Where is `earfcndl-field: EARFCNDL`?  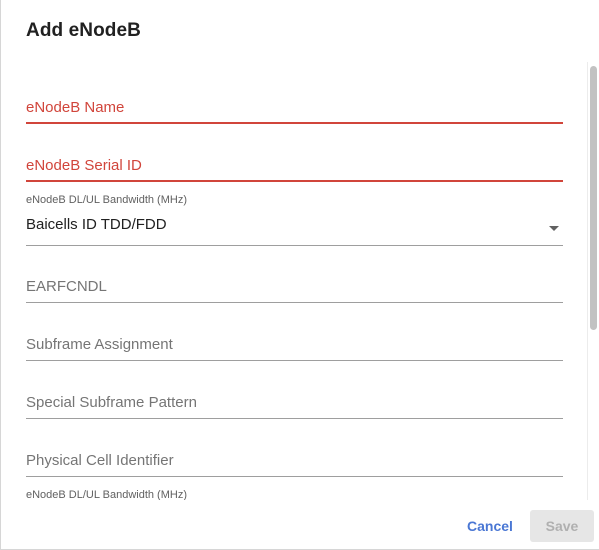 earfcndl-field: EARFCNDL is located at coordinates (294, 291).